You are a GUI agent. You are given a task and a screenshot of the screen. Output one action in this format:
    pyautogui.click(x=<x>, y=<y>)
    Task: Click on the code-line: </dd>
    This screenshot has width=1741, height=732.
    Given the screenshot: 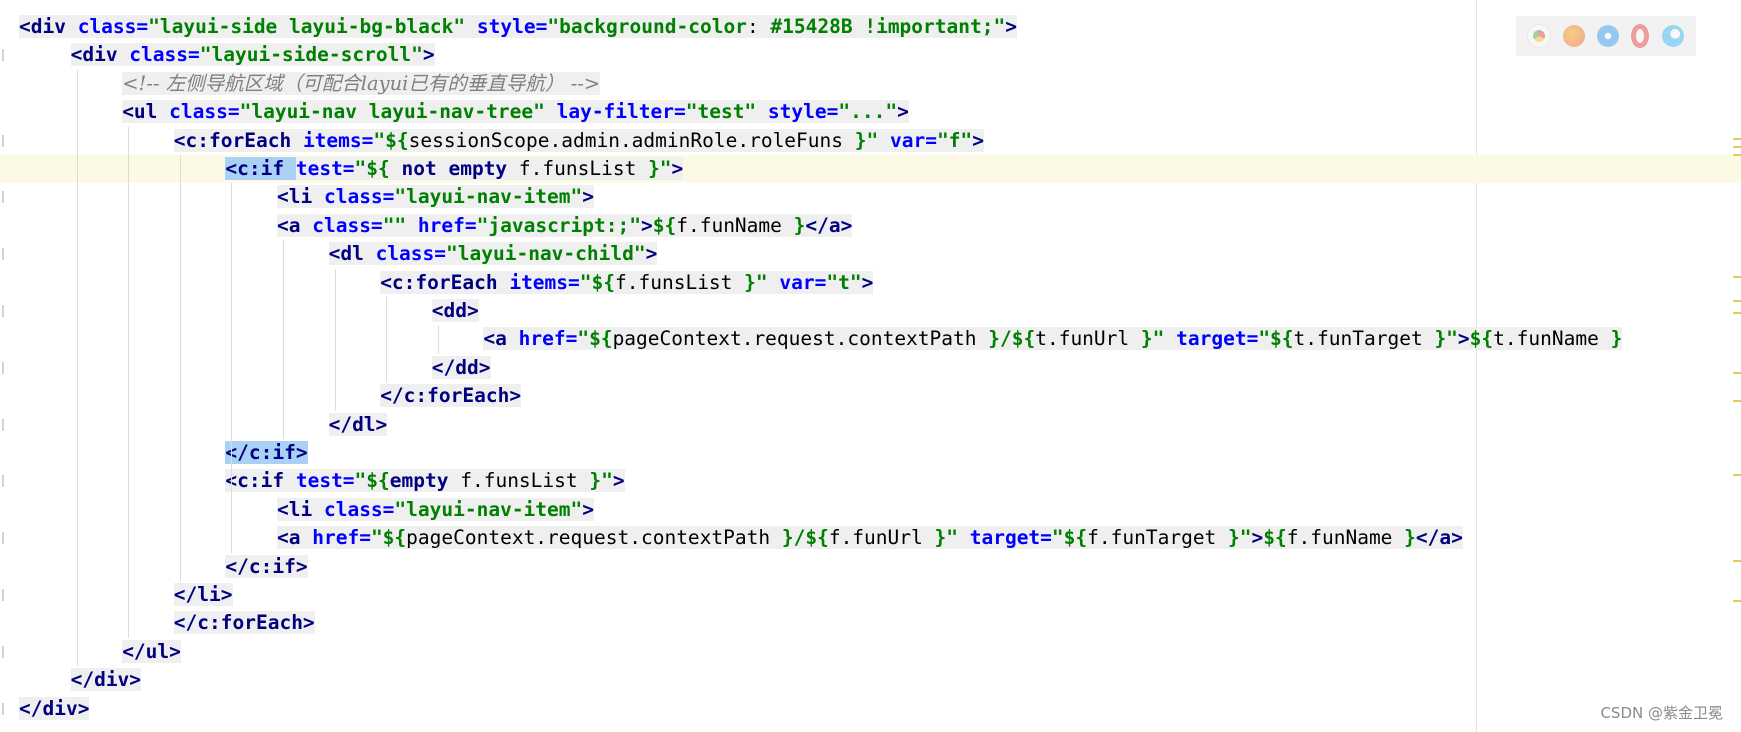 What is the action you would take?
    pyautogui.click(x=870, y=368)
    